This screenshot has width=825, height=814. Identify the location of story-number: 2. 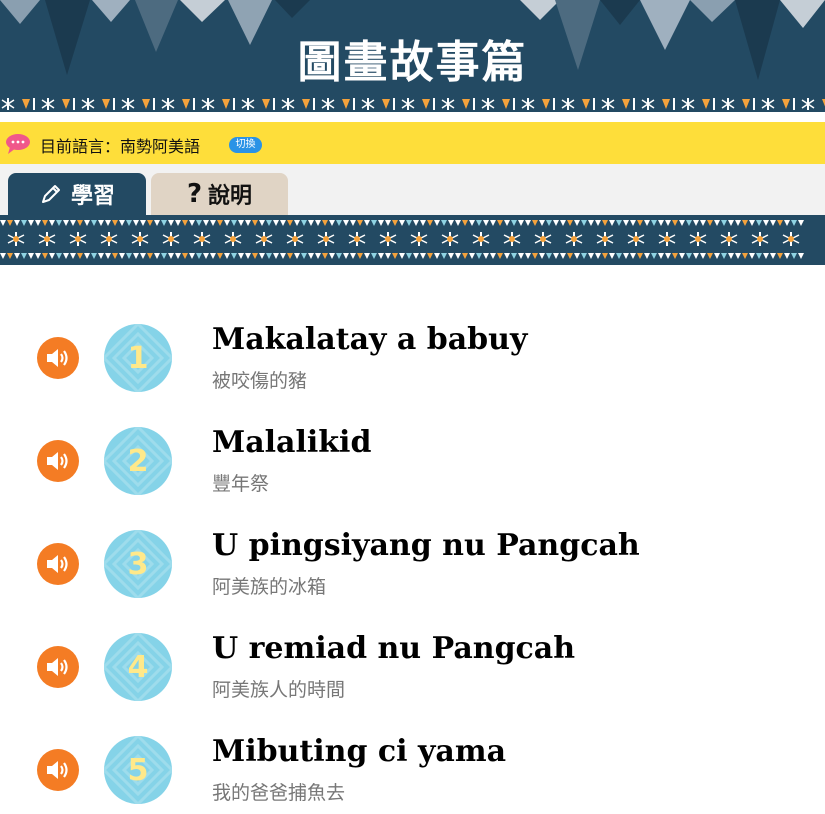
(138, 461).